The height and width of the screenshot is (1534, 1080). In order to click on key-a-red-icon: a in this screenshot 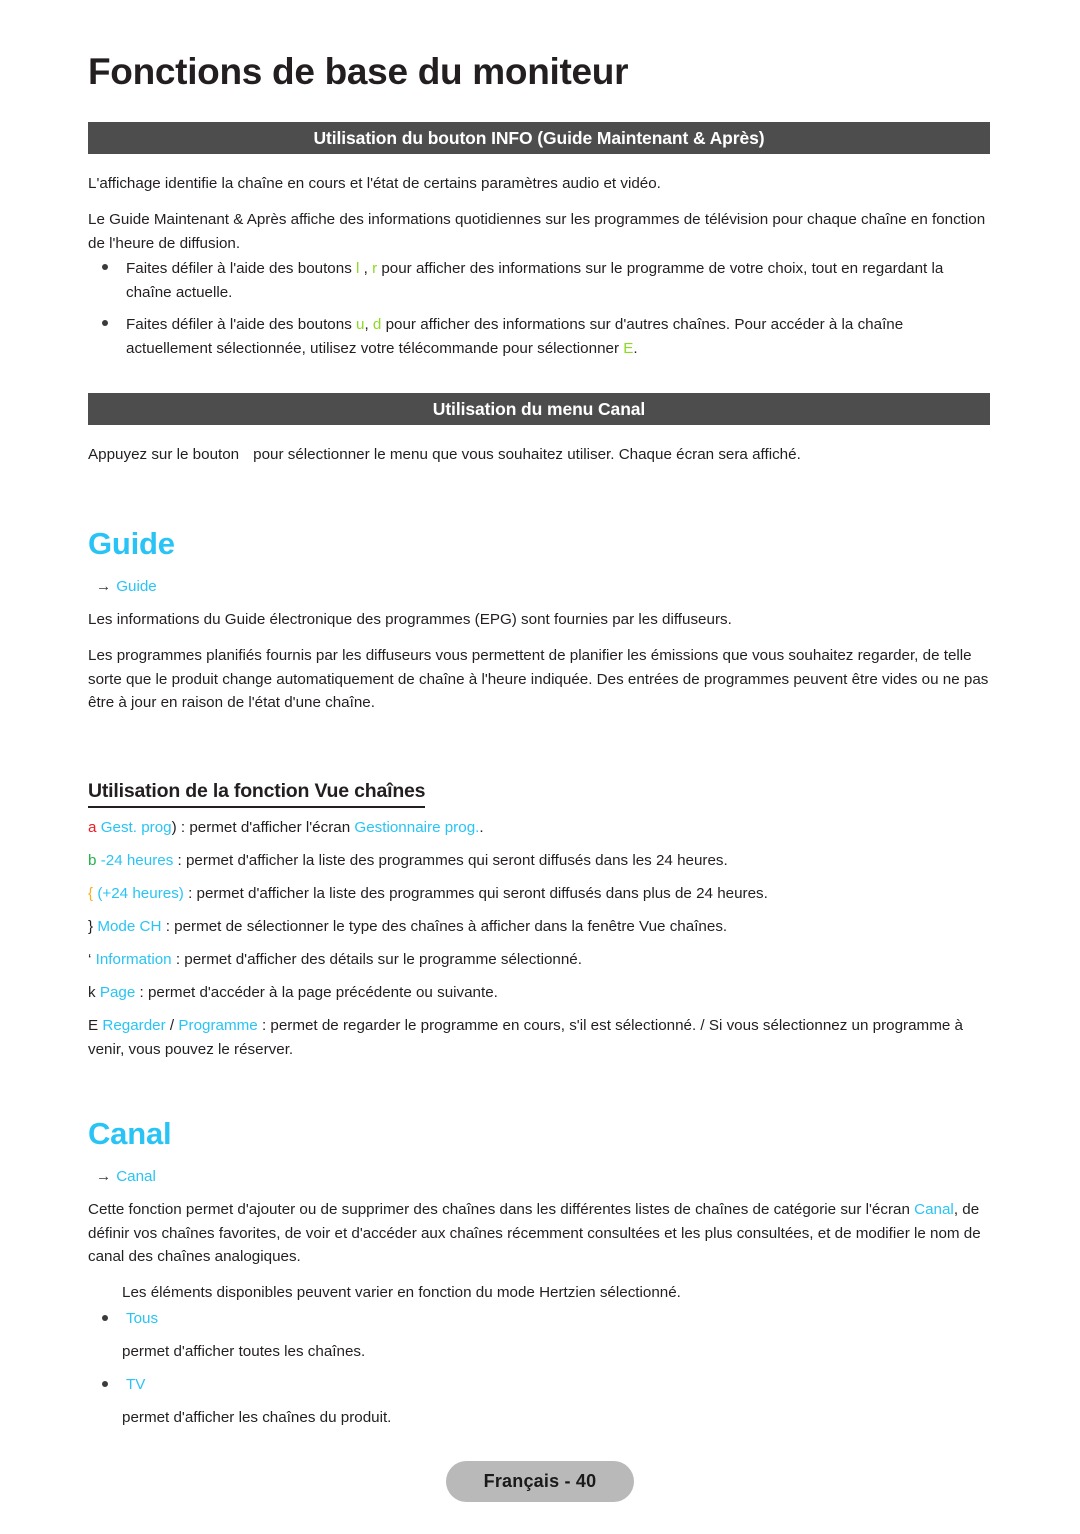, I will do `click(92, 827)`.